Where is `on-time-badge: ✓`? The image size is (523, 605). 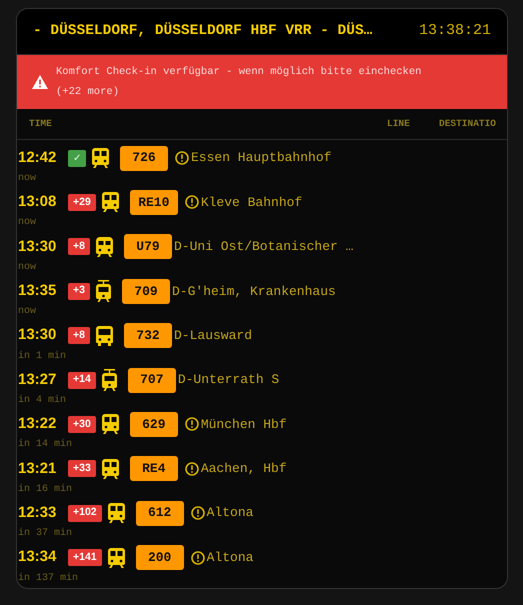 on-time-badge: ✓ is located at coordinates (77, 158).